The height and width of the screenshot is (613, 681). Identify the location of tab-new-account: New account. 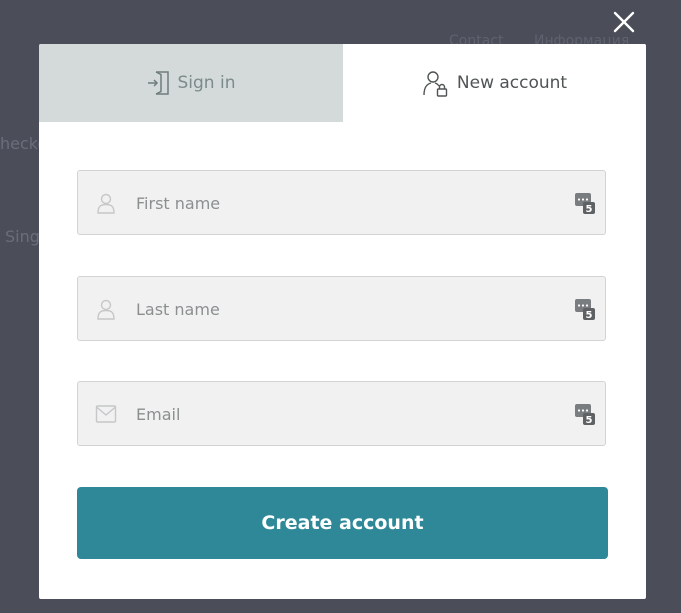
(494, 83).